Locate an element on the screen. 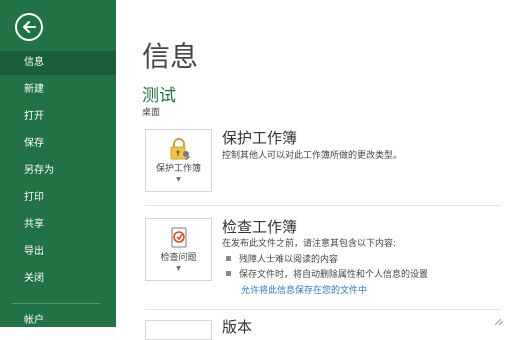 Image resolution: width=507 pixels, height=340 pixels. sidebar-item-close: 关闭 is located at coordinates (58, 279).